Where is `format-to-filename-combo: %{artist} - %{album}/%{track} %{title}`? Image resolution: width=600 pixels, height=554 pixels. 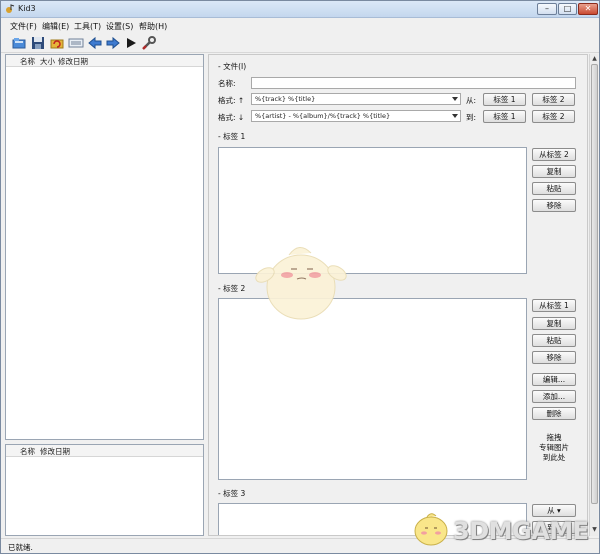 format-to-filename-combo: %{artist} - %{album}/%{track} %{title} is located at coordinates (356, 116).